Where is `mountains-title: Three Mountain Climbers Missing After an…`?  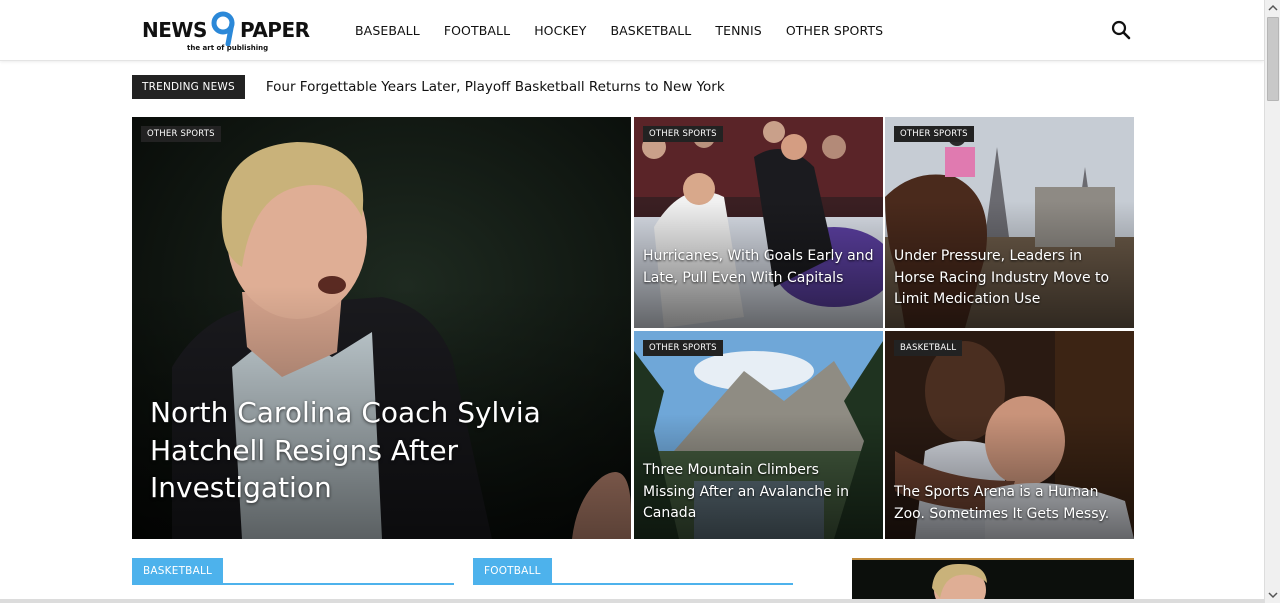 mountains-title: Three Mountain Climbers Missing After an… is located at coordinates (758, 492).